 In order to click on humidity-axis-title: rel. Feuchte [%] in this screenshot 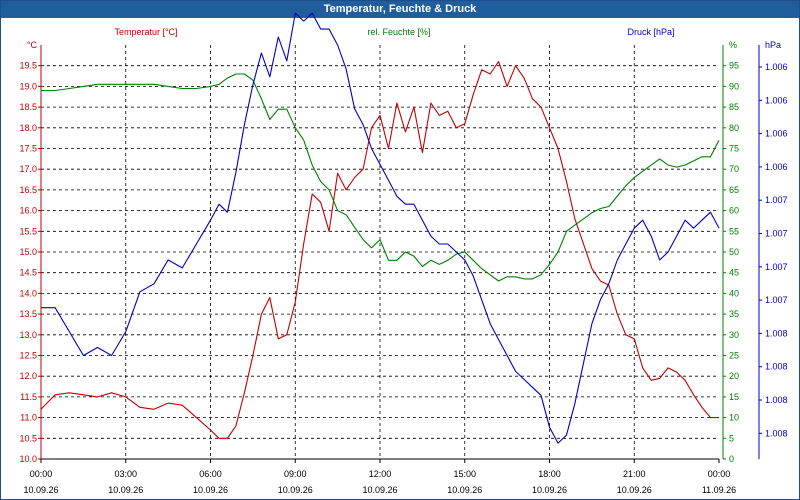, I will do `click(398, 32)`.